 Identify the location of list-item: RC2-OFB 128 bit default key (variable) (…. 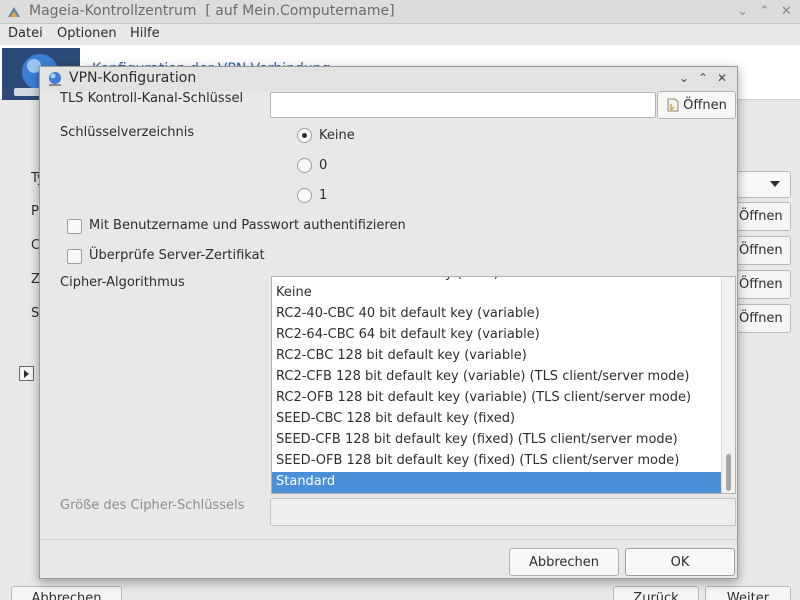
(497, 398).